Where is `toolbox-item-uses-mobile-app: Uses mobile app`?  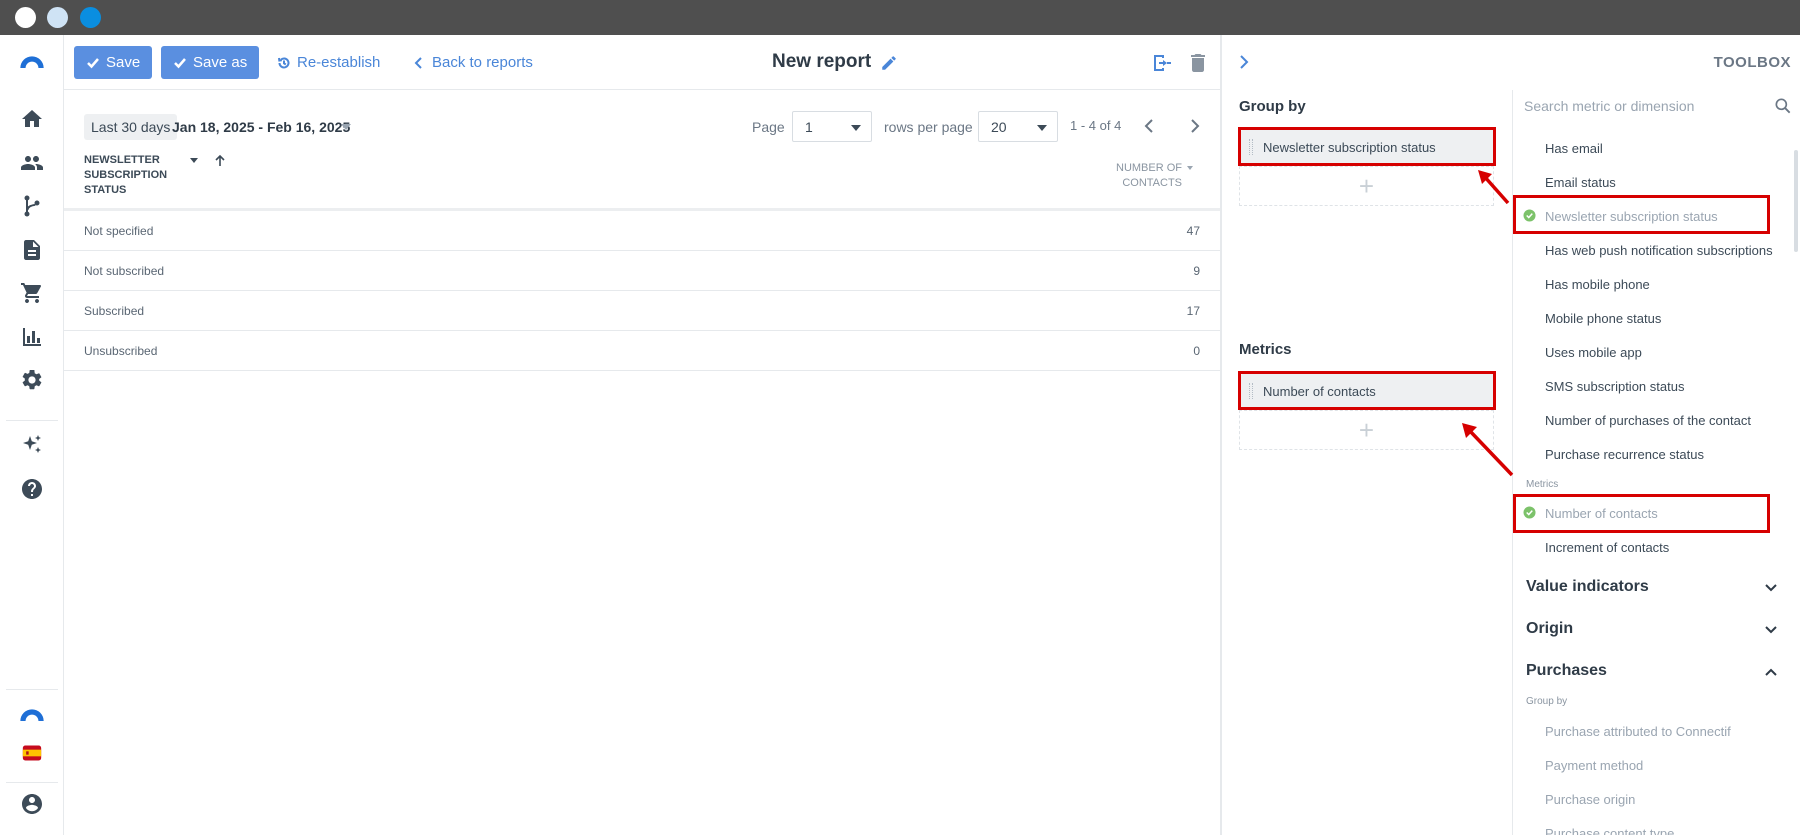 toolbox-item-uses-mobile-app: Uses mobile app is located at coordinates (1593, 352).